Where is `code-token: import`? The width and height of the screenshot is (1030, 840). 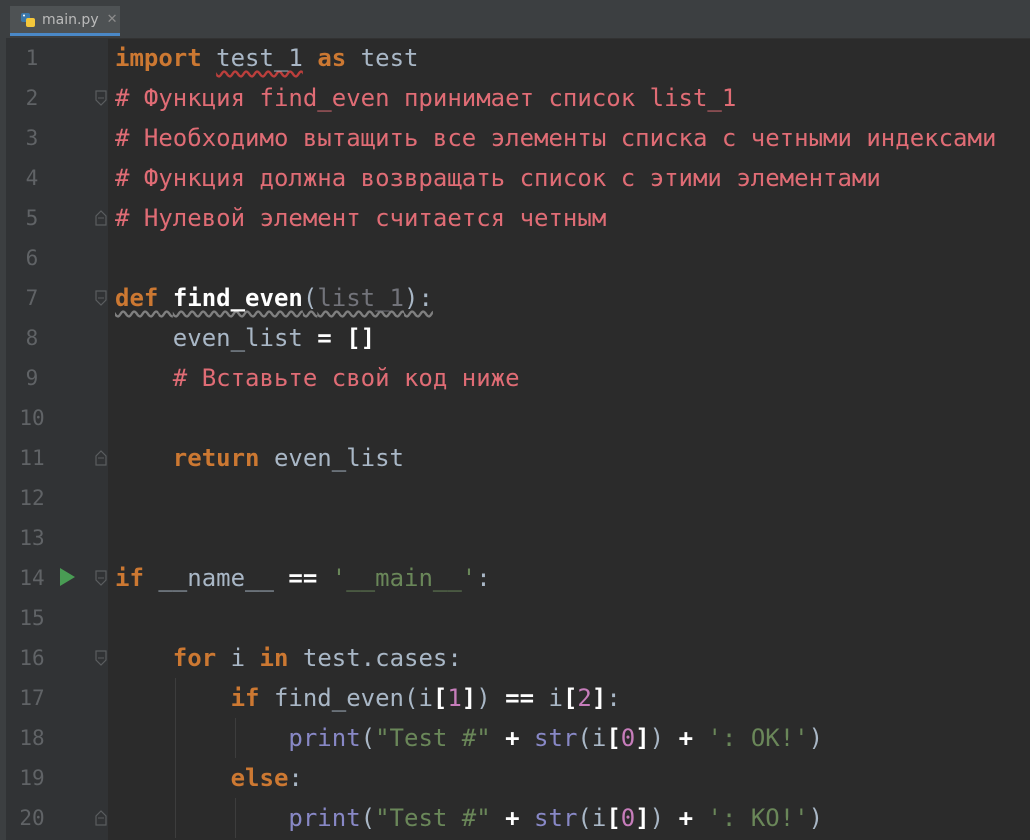 code-token: import is located at coordinates (158, 58).